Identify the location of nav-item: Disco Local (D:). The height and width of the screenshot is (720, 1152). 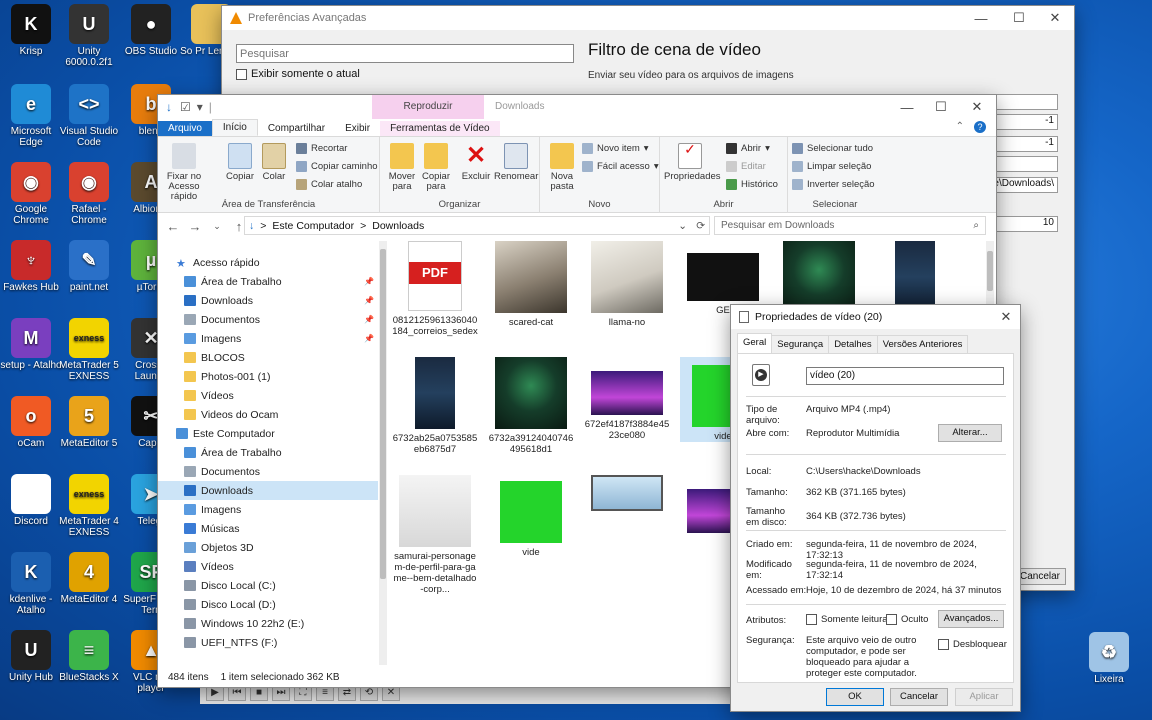
(268, 604).